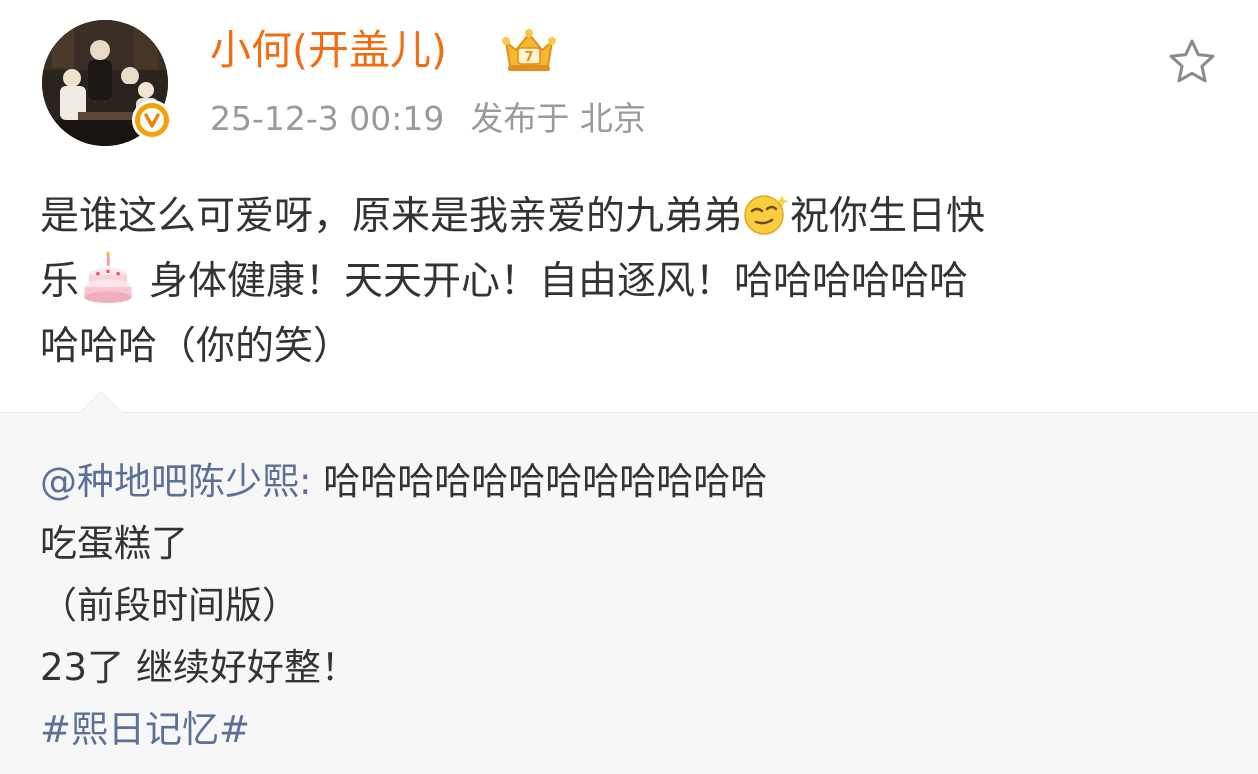 The height and width of the screenshot is (774, 1258). I want to click on favorite-star-icon, so click(1192, 62).